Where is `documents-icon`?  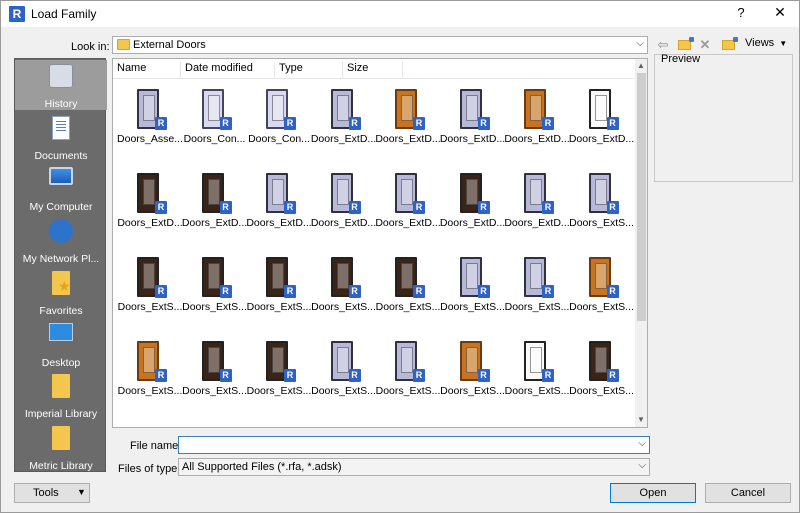
documents-icon is located at coordinates (61, 127).